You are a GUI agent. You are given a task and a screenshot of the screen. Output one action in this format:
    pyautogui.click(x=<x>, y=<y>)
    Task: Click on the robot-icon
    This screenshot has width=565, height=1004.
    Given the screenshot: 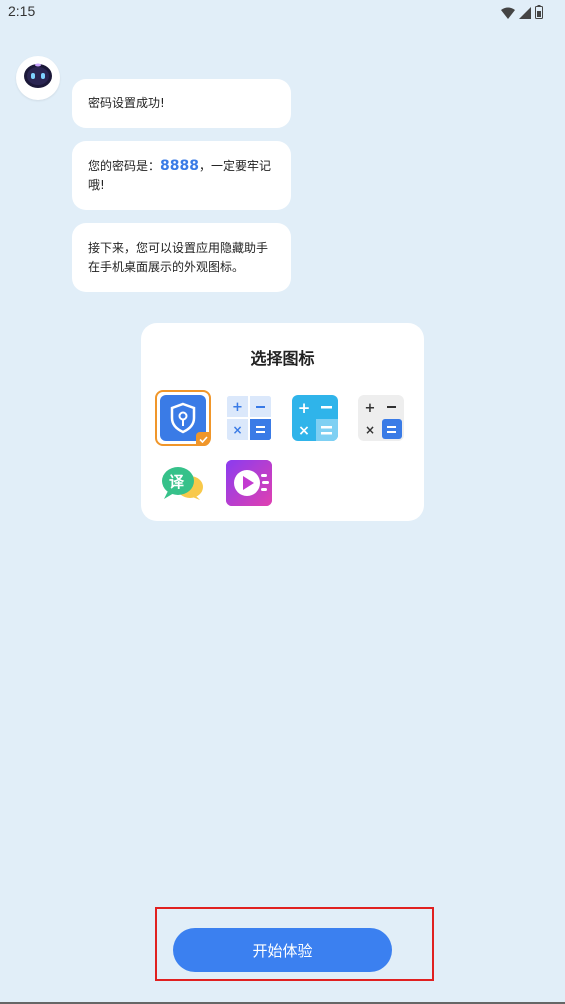 What is the action you would take?
    pyautogui.click(x=38, y=78)
    